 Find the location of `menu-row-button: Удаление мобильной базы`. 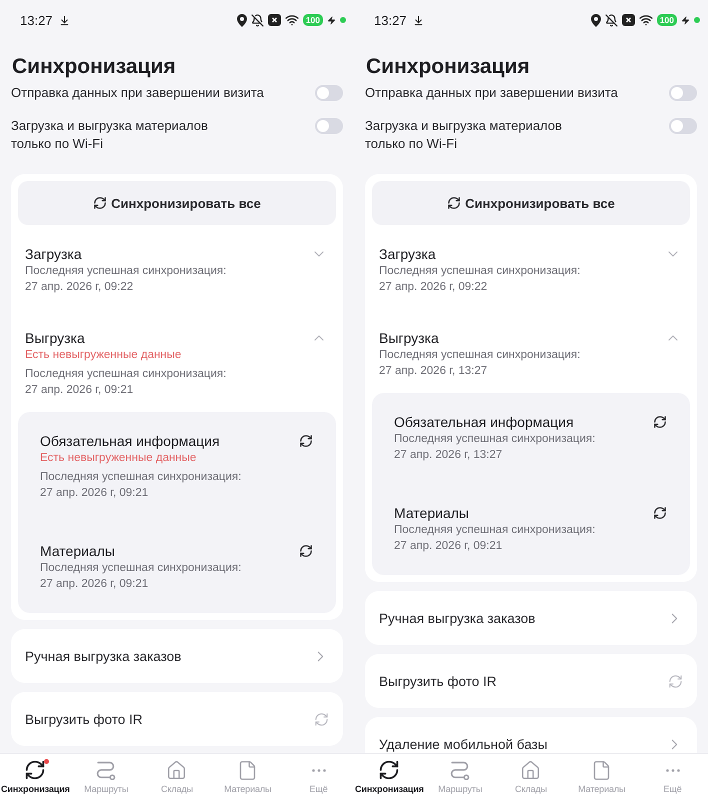

menu-row-button: Удаление мобильной базы is located at coordinates (531, 735).